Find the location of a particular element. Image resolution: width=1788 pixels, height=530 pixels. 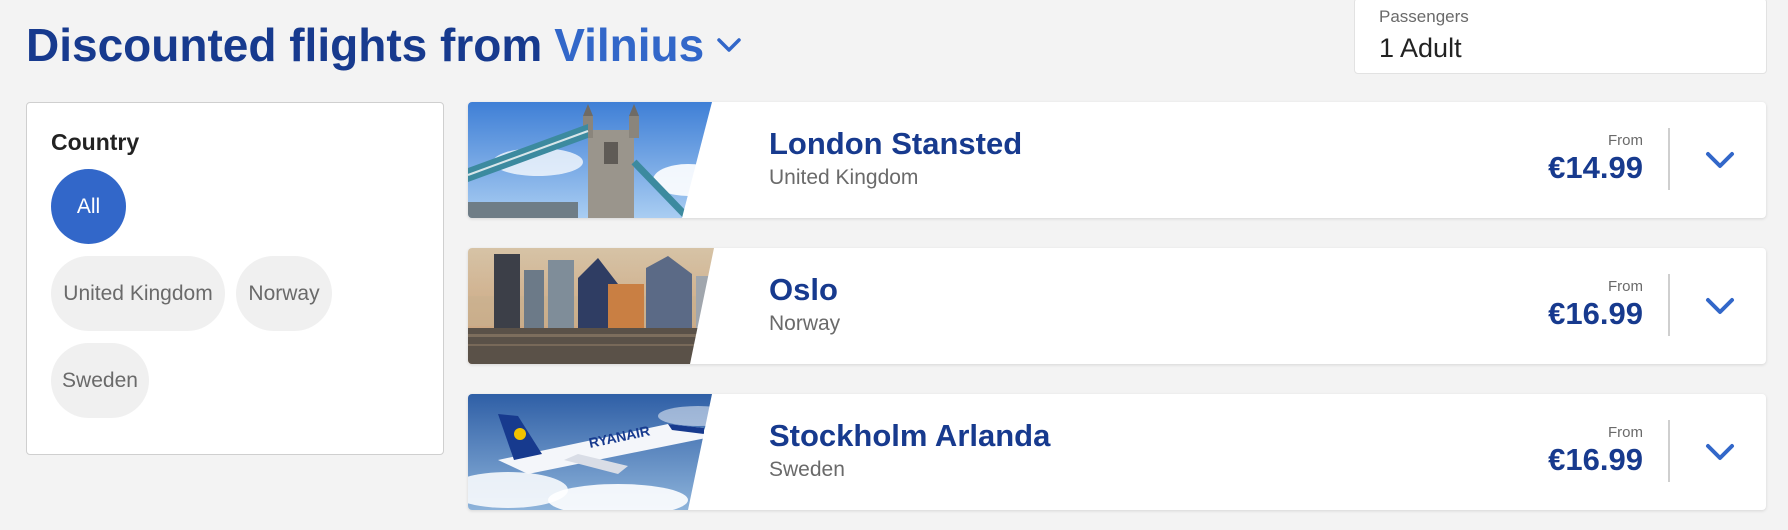

page-title-prefix: Discounted flights from is located at coordinates (284, 45).